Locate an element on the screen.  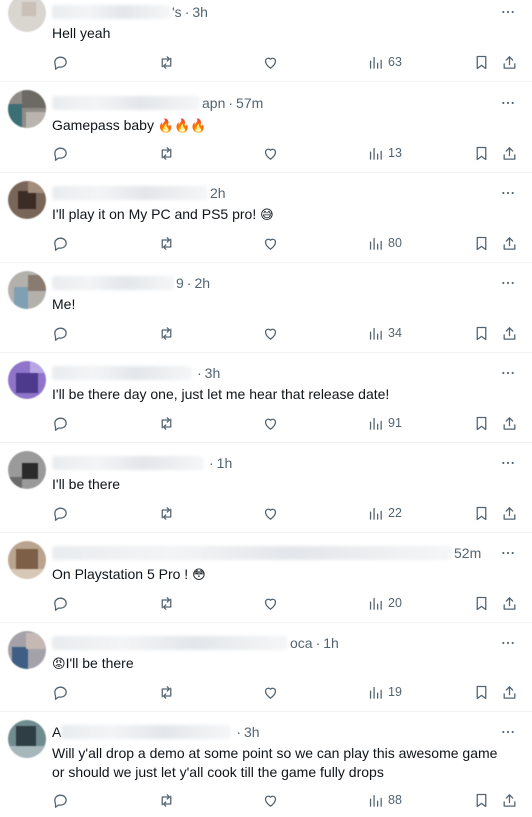
timestamp: 57m is located at coordinates (249, 103).